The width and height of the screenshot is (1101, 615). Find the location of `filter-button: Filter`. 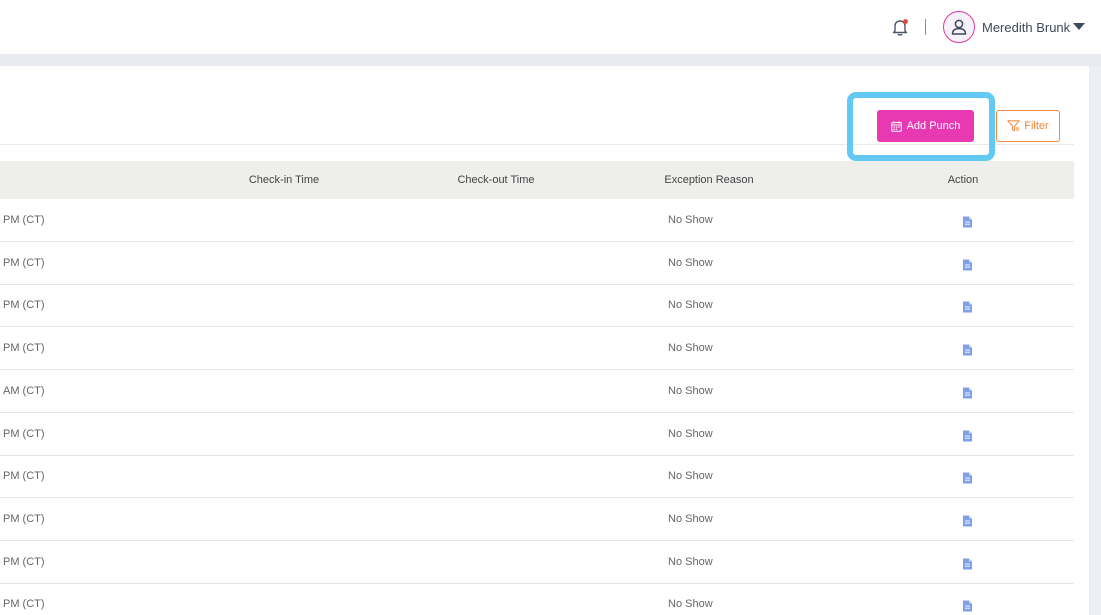

filter-button: Filter is located at coordinates (1028, 126).